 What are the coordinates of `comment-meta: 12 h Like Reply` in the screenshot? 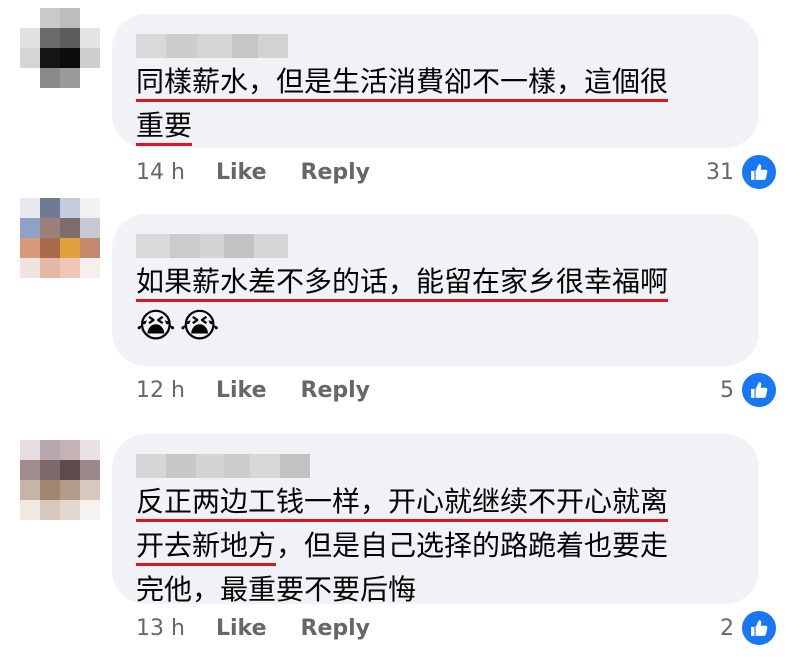 It's located at (270, 390).